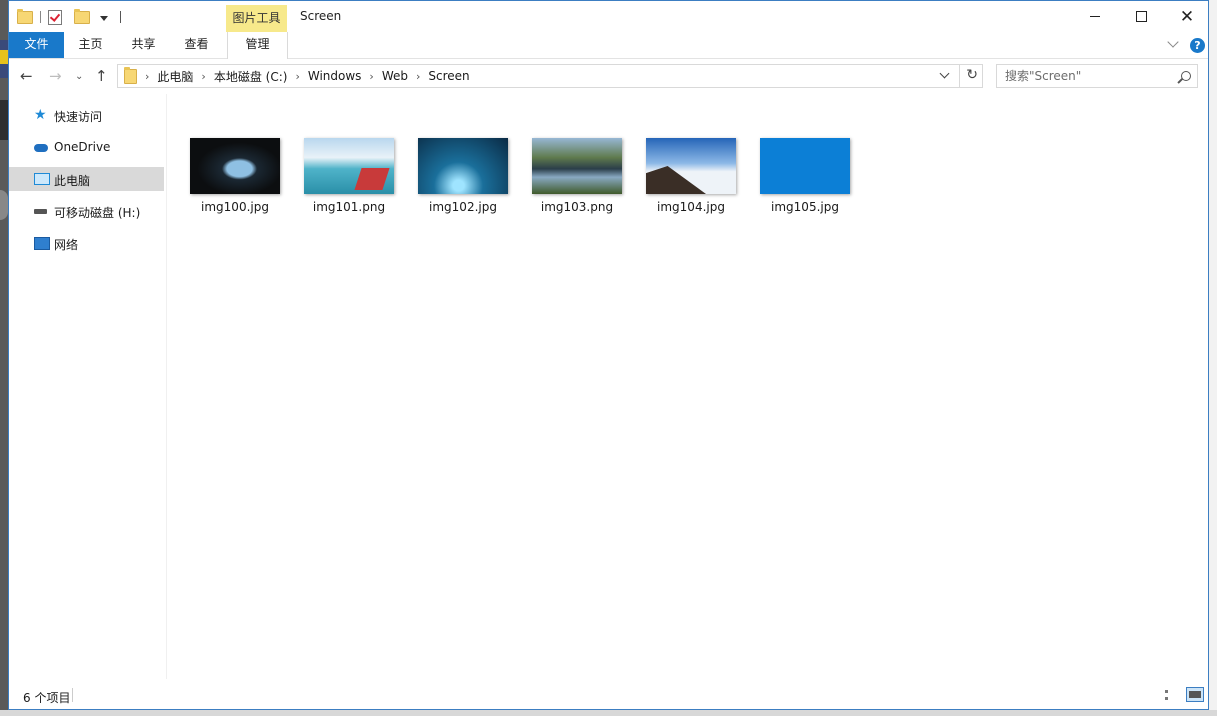 This screenshot has height=716, width=1217. What do you see at coordinates (36, 45) in the screenshot?
I see `tab-file: 文件` at bounding box center [36, 45].